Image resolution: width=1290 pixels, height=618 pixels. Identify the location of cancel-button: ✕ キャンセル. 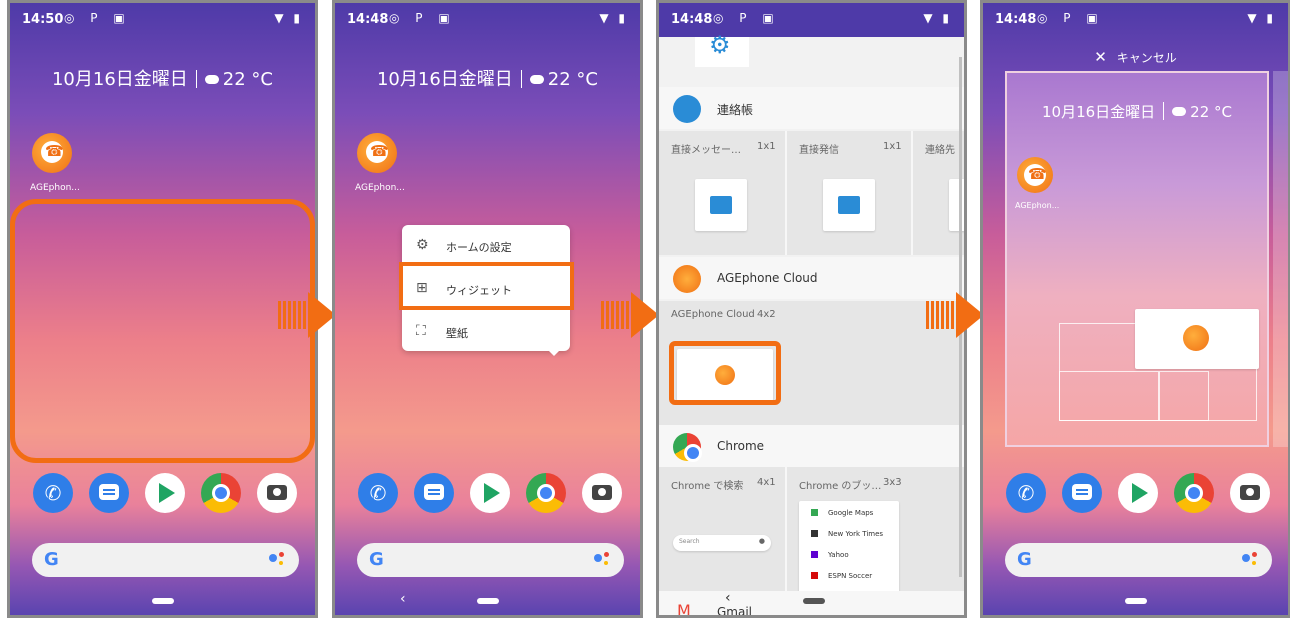
(1135, 57).